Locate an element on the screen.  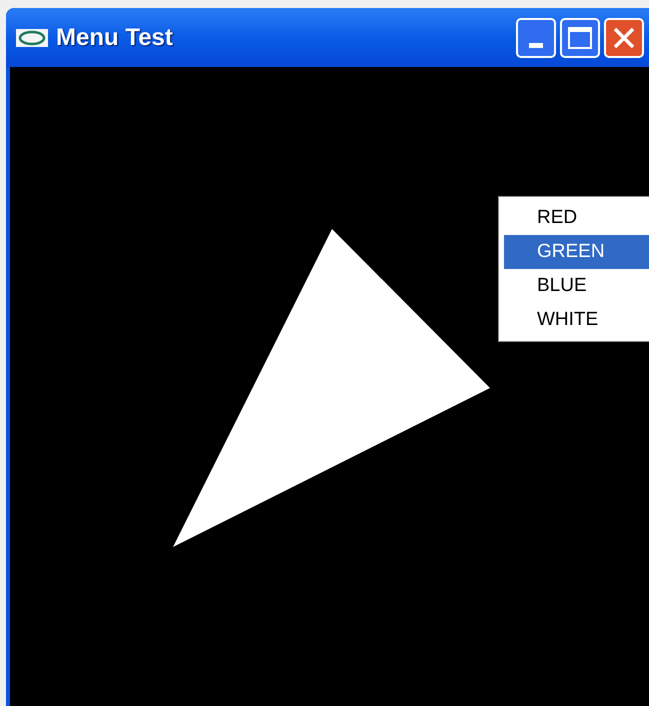
close-button is located at coordinates (624, 38).